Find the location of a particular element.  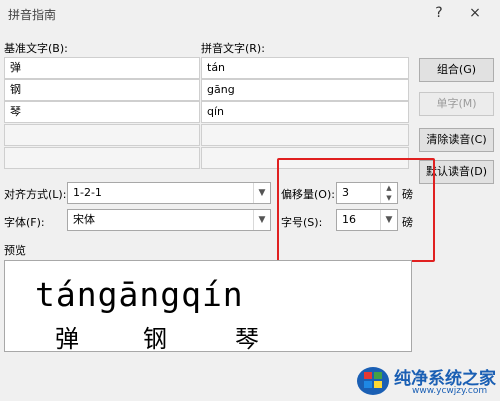

base-text-field-1: 弹 is located at coordinates (102, 68).